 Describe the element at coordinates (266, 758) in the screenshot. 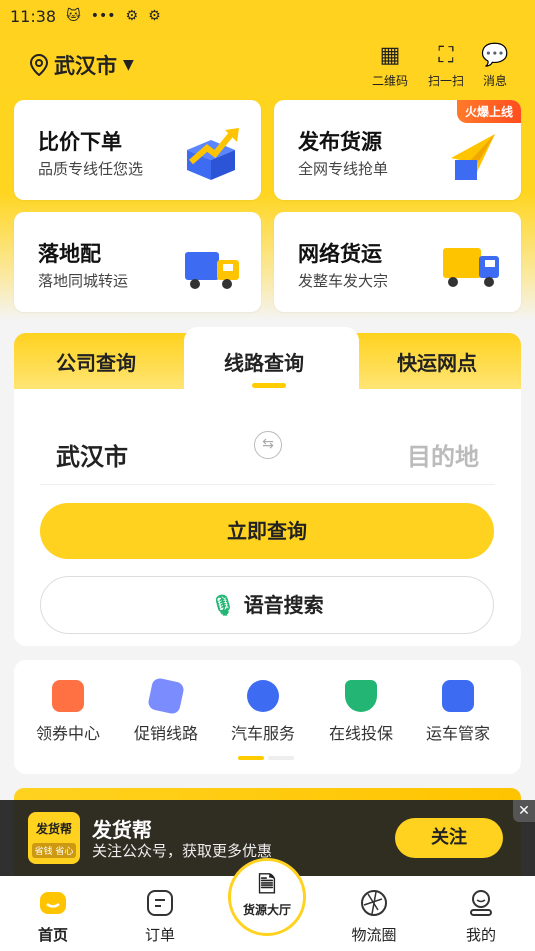

I see `page-indicator` at that location.